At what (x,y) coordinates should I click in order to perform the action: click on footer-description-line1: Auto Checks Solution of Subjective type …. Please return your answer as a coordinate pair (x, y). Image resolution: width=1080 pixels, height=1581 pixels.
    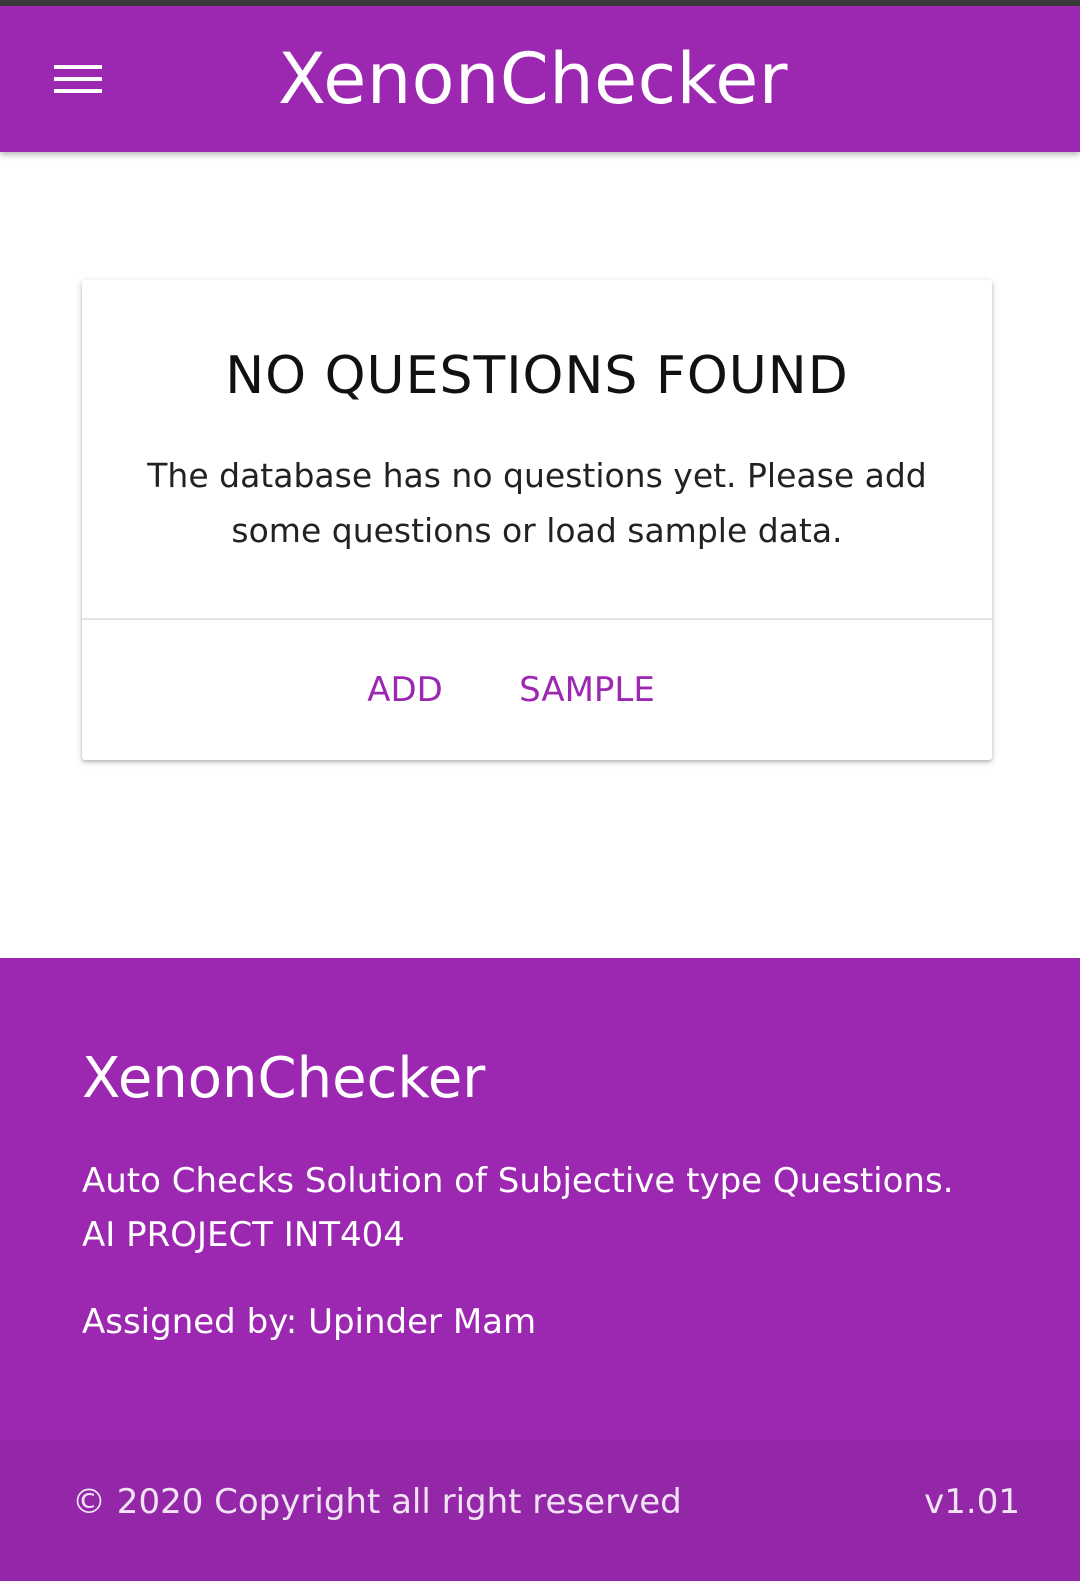
    Looking at the image, I should click on (518, 1181).